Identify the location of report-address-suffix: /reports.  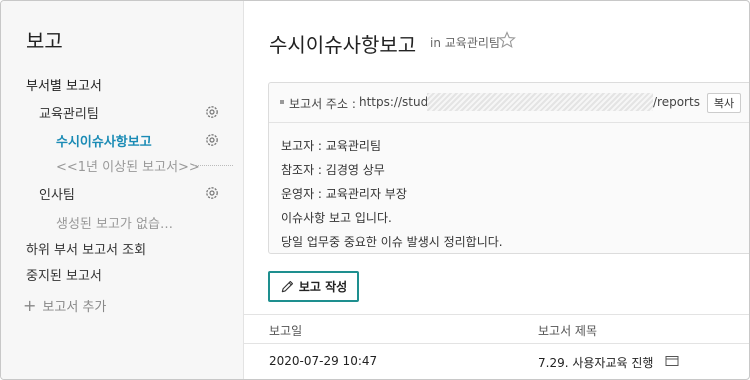
(676, 102).